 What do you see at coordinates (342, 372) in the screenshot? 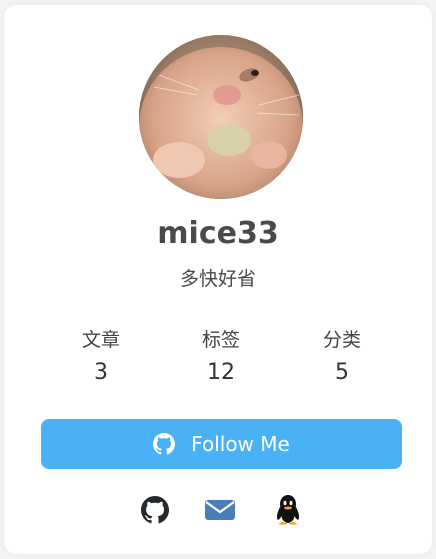
I see `stat-categories-value: 5` at bounding box center [342, 372].